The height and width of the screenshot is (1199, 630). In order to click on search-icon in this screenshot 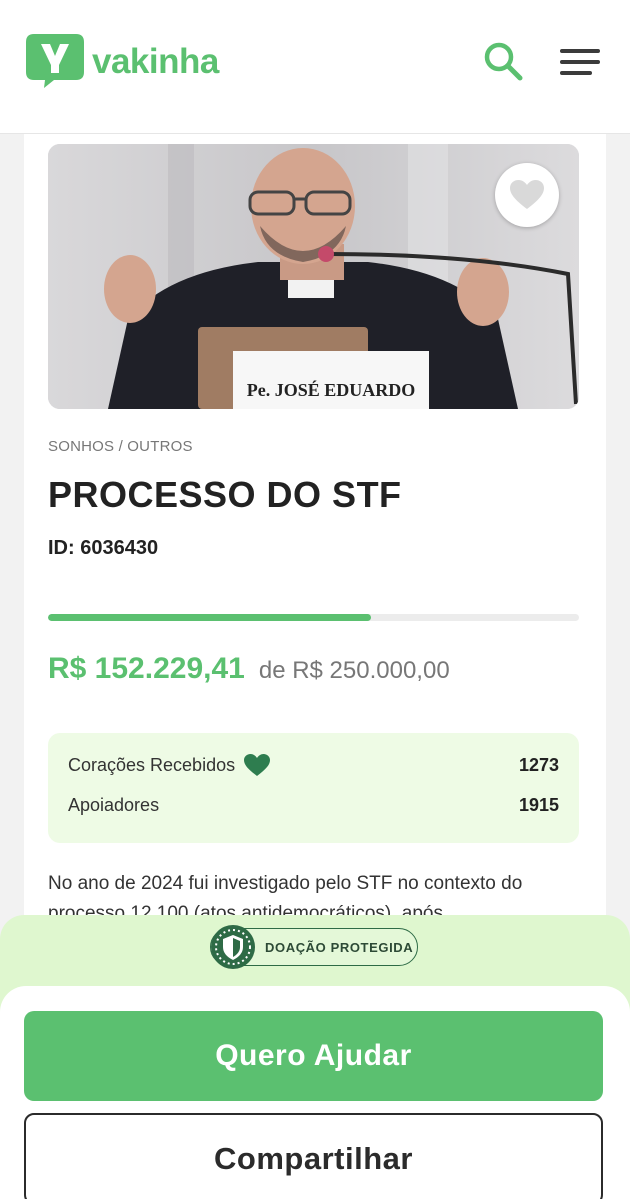, I will do `click(503, 61)`.